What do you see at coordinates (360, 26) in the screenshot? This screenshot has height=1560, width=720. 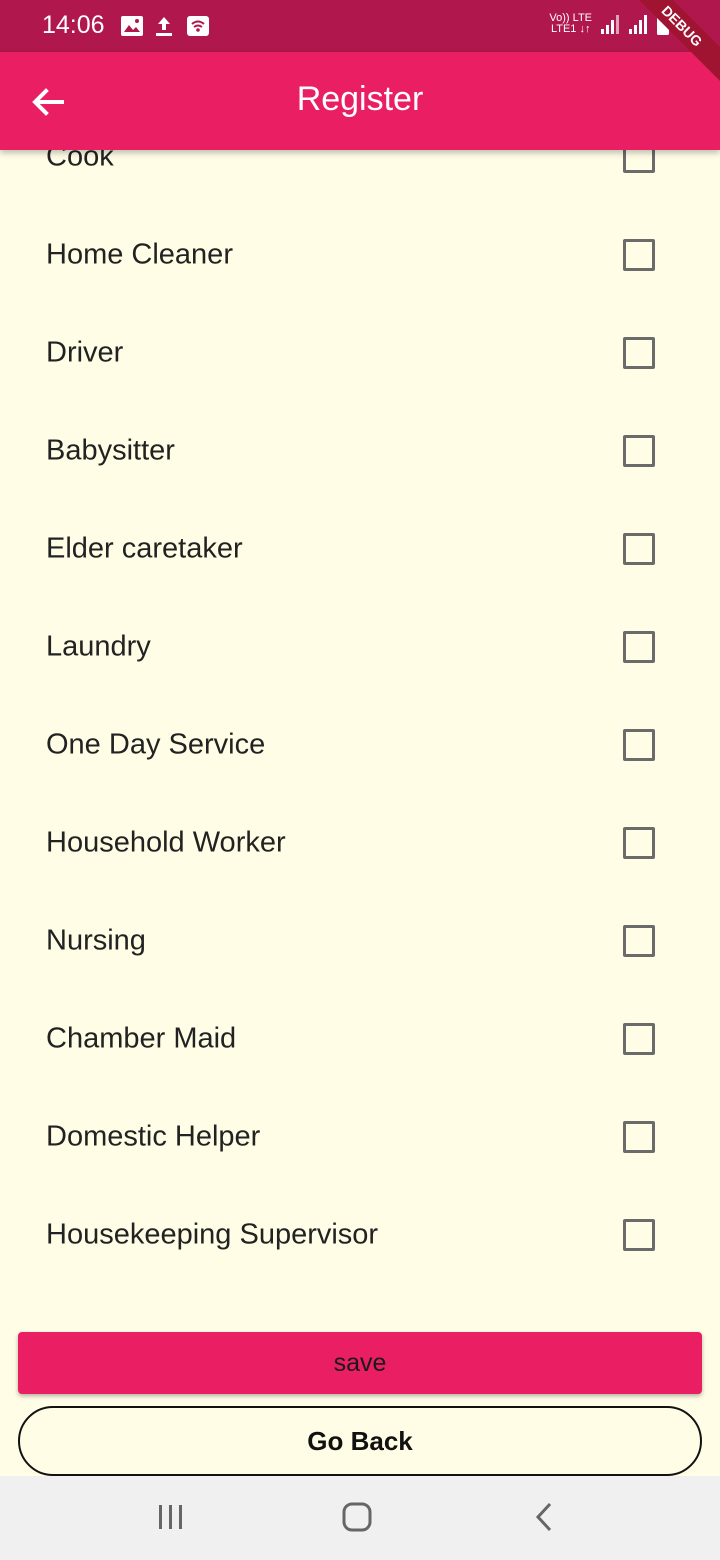 I see `status-bar: 14:06 Vo)) LTE LTE1 ↓↑` at bounding box center [360, 26].